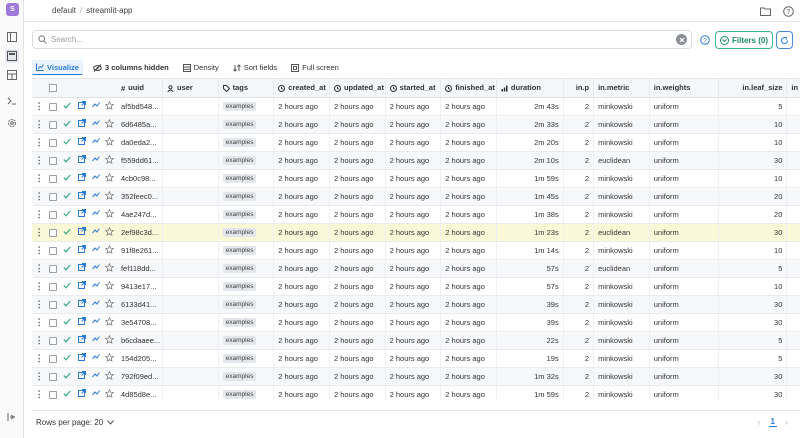 Image resolution: width=800 pixels, height=438 pixels. I want to click on next-page-icon: ›, so click(786, 422).